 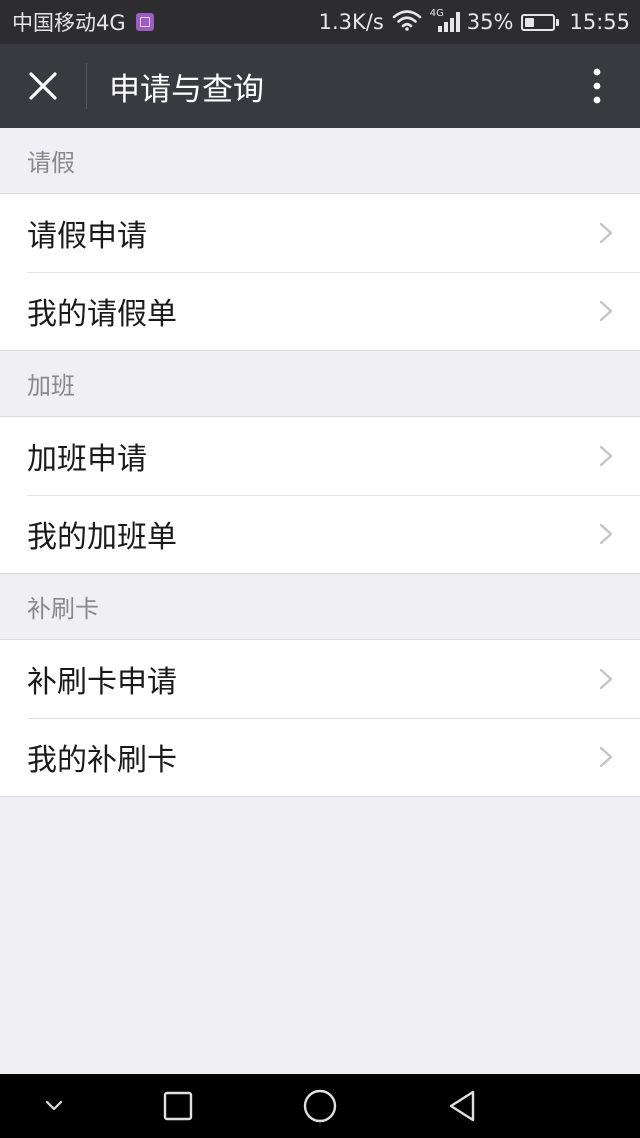 What do you see at coordinates (436, 13) in the screenshot?
I see `network-type-label: 4G` at bounding box center [436, 13].